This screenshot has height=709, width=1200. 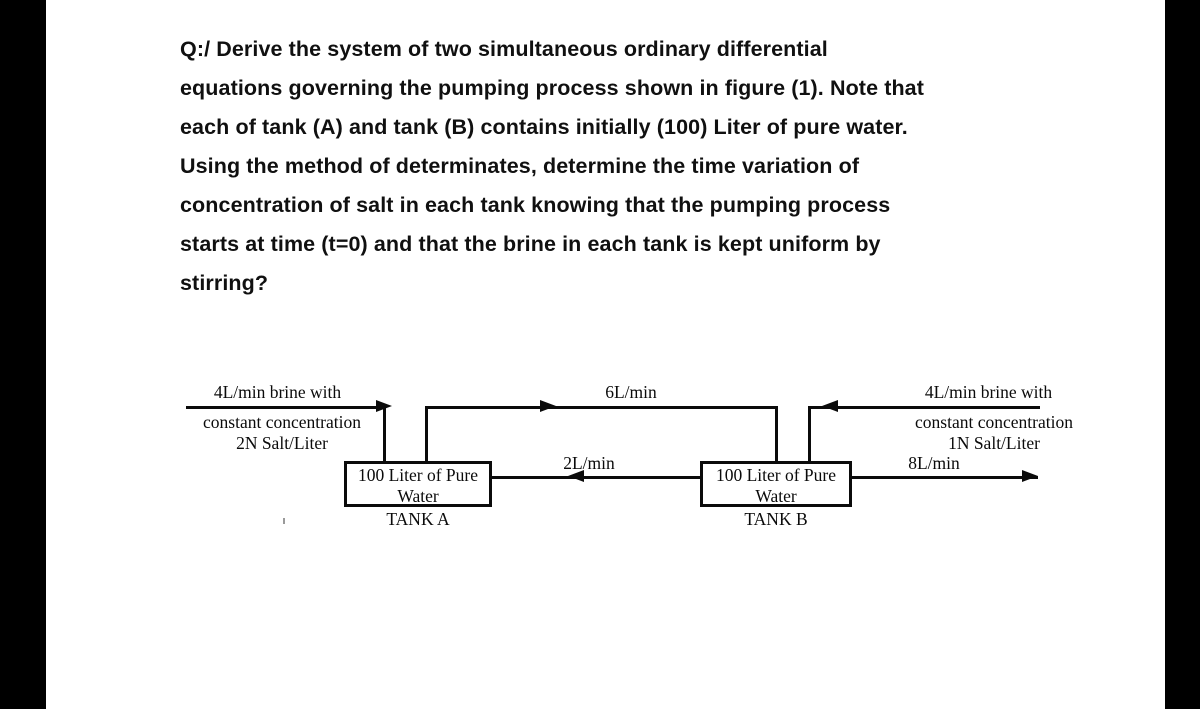 What do you see at coordinates (830, 406) in the screenshot?
I see `right-inflow-arrow-icon` at bounding box center [830, 406].